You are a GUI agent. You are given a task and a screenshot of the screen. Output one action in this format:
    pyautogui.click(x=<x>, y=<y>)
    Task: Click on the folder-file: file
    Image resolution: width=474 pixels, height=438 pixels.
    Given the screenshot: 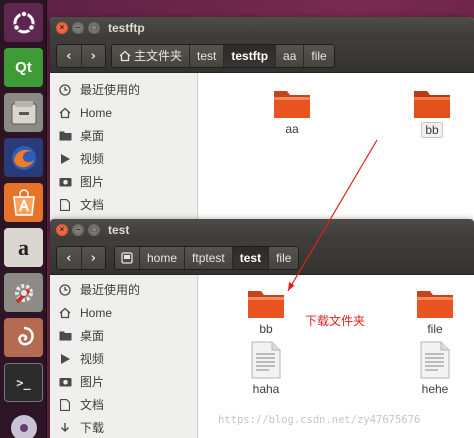 What is the action you would take?
    pyautogui.click(x=434, y=311)
    